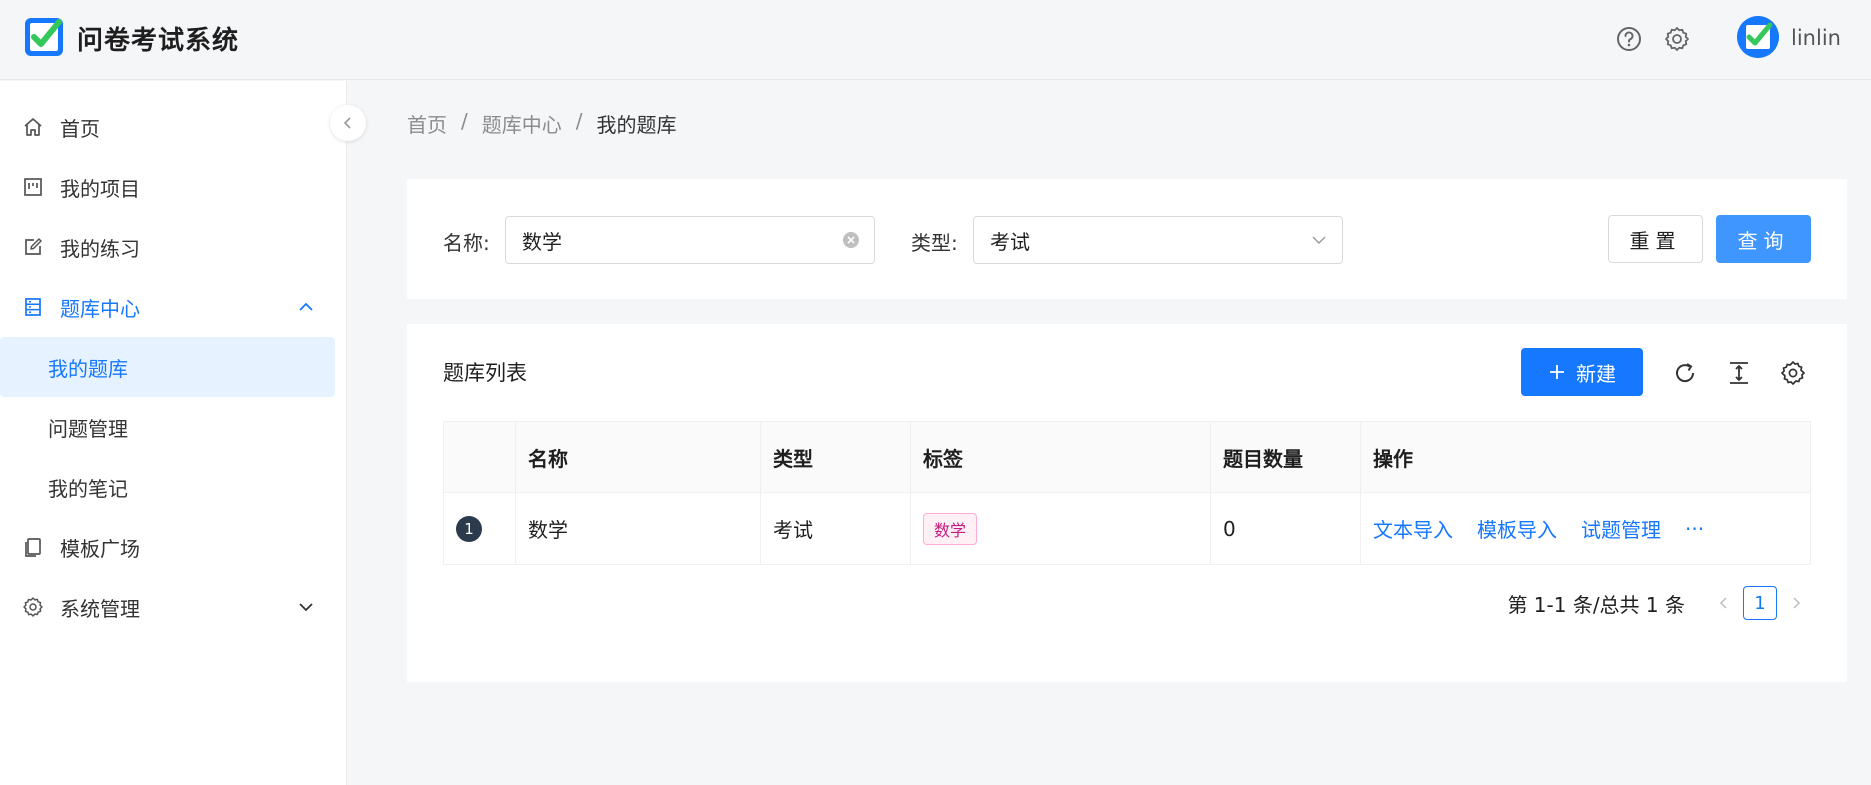 This screenshot has width=1871, height=785. What do you see at coordinates (33, 127) in the screenshot?
I see `home-icon` at bounding box center [33, 127].